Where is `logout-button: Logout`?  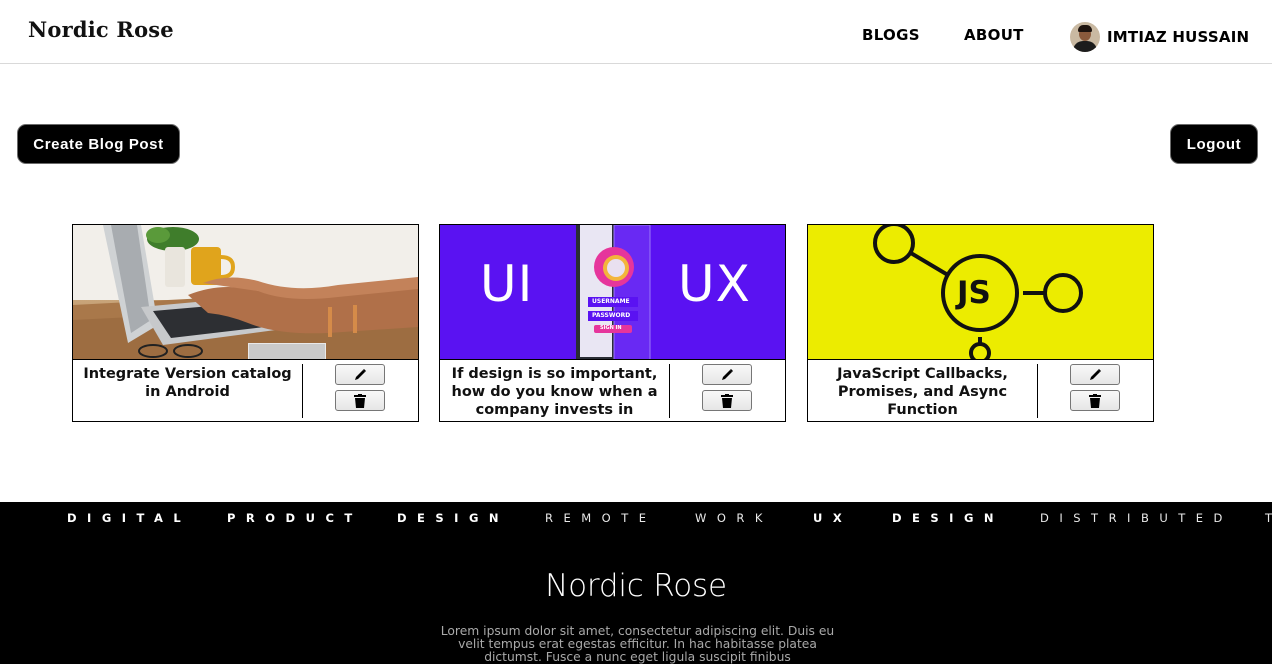
logout-button: Logout is located at coordinates (1214, 144).